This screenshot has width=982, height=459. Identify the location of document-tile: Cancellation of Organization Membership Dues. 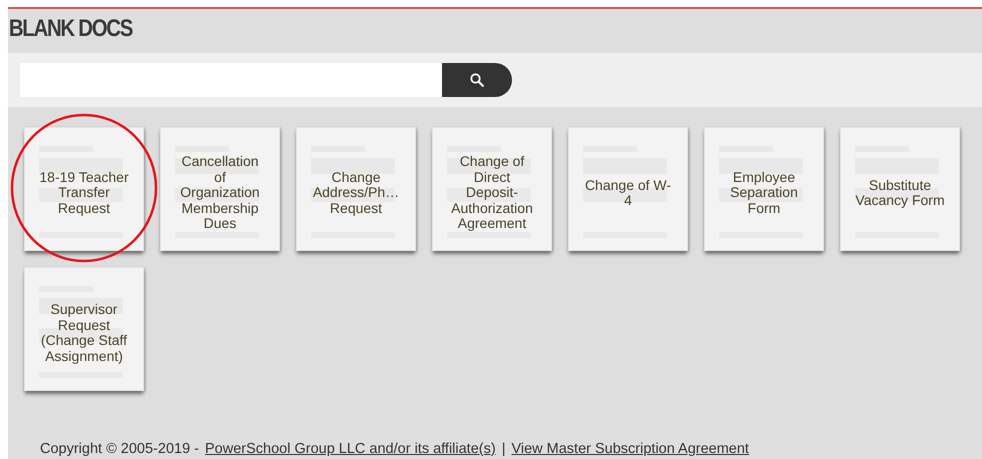
(220, 189).